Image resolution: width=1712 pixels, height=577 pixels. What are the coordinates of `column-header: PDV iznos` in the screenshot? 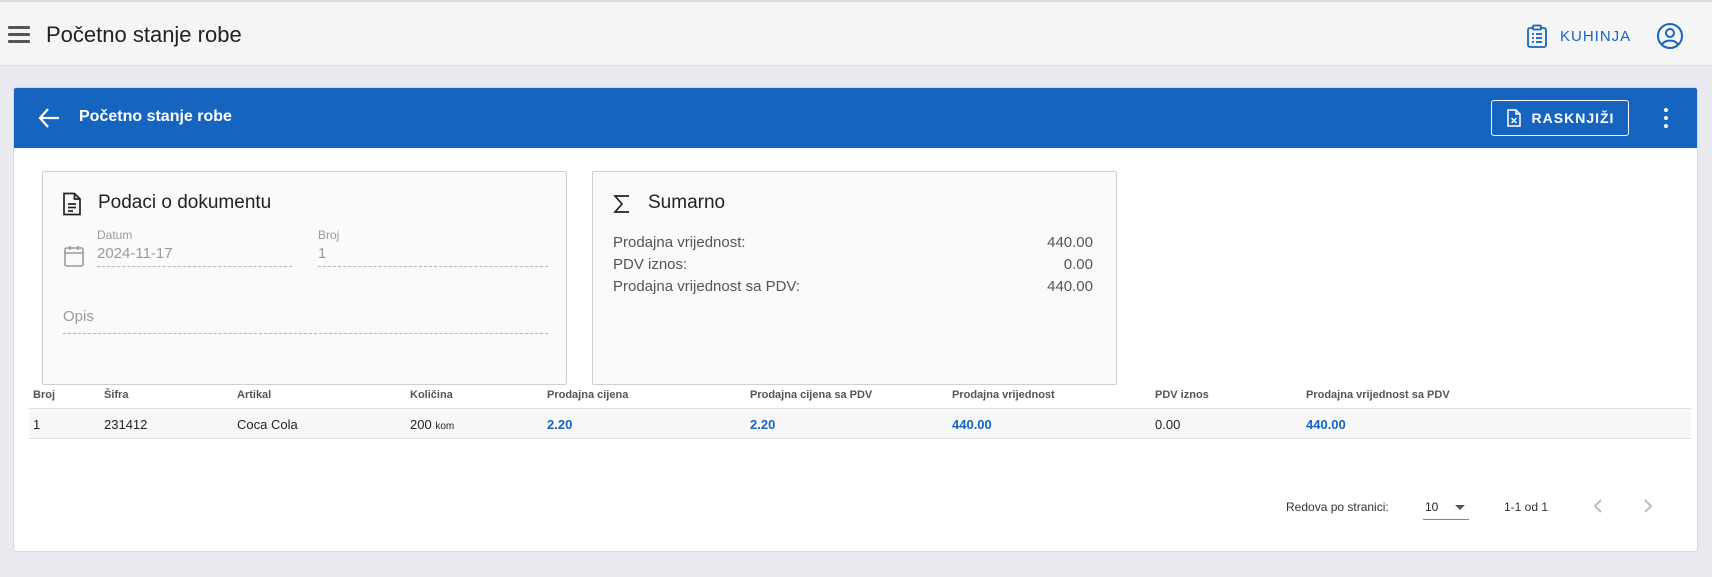 It's located at (1182, 395).